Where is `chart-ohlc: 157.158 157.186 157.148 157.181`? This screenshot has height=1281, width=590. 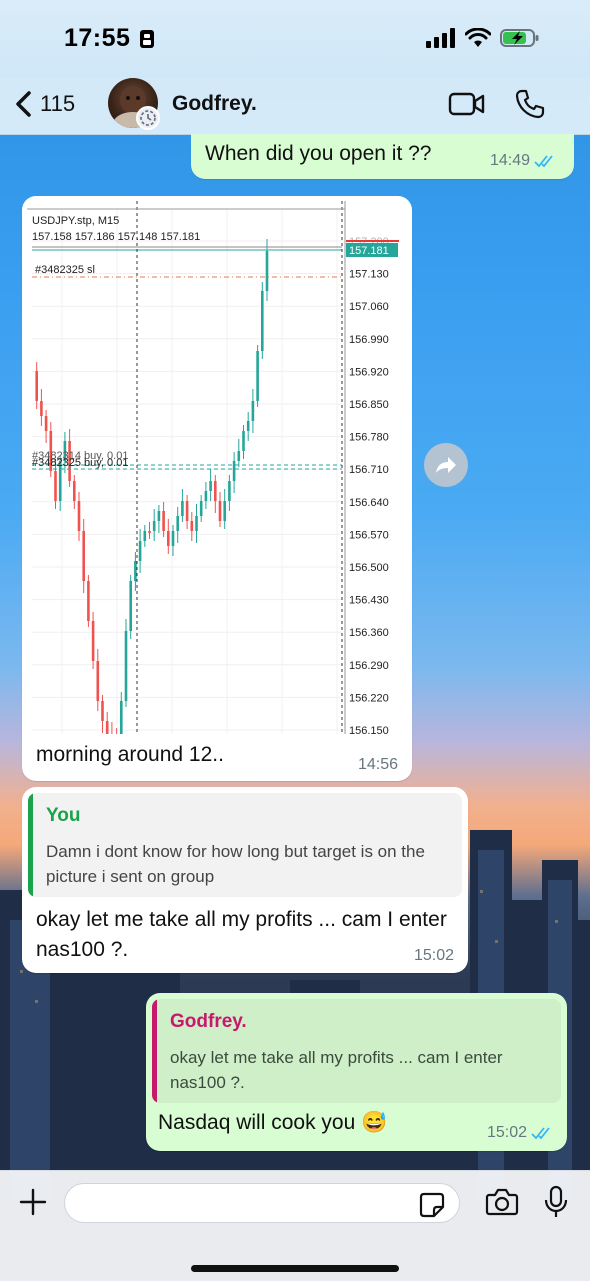 chart-ohlc: 157.158 157.186 157.148 157.181 is located at coordinates (116, 237).